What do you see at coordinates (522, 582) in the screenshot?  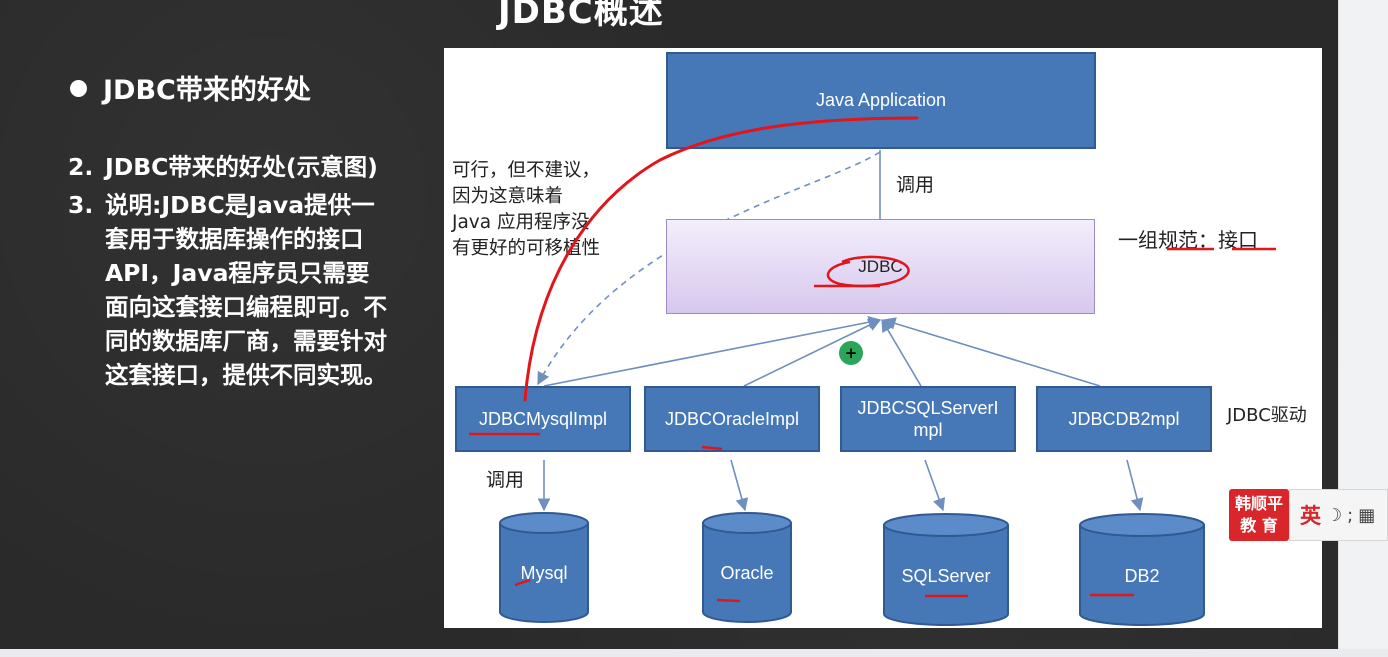 I see `annotation-mark-mysql` at bounding box center [522, 582].